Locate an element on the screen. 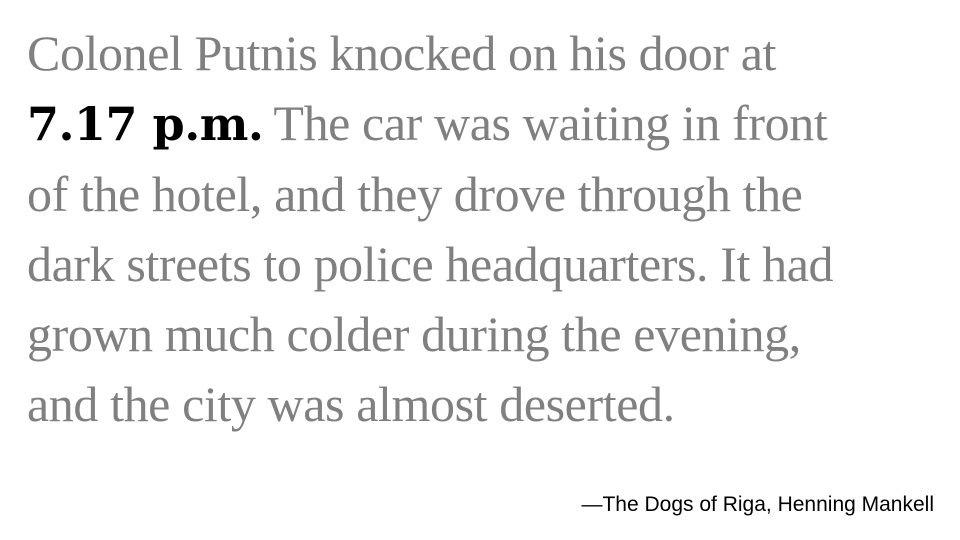 The width and height of the screenshot is (960, 540). attribution: —The Dogs of Riga, Henning Mankell is located at coordinates (757, 504).